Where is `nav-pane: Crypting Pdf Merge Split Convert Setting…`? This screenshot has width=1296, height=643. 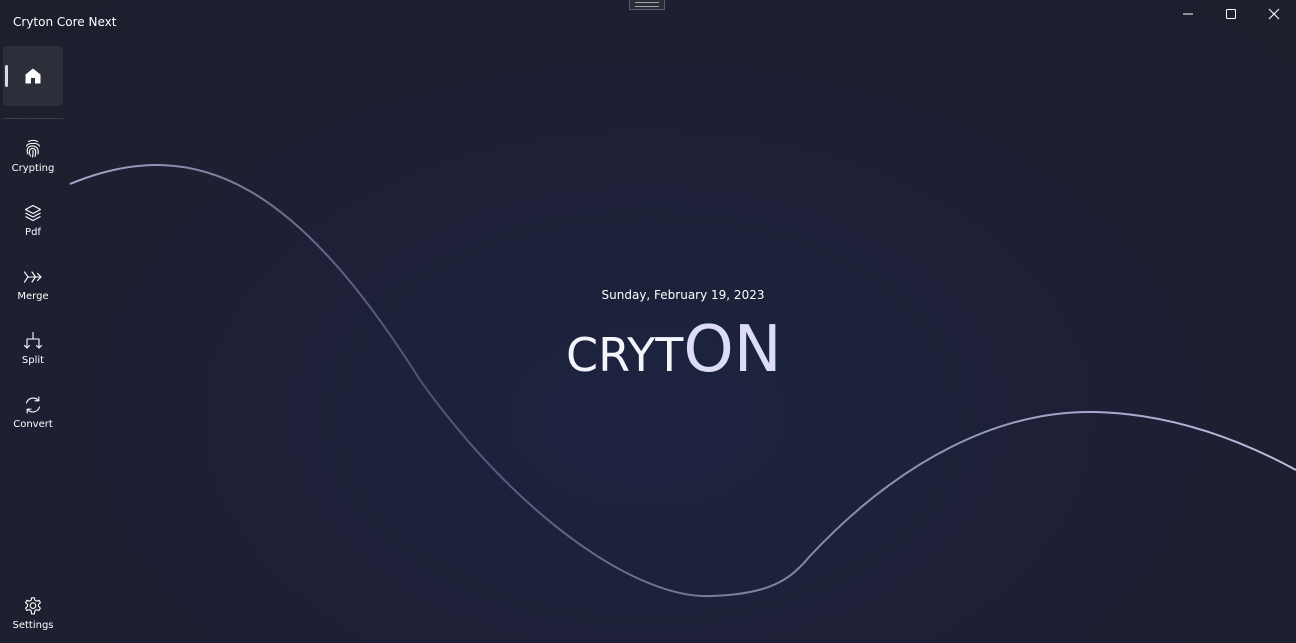 nav-pane: Crypting Pdf Merge Split Convert Setting… is located at coordinates (33, 321).